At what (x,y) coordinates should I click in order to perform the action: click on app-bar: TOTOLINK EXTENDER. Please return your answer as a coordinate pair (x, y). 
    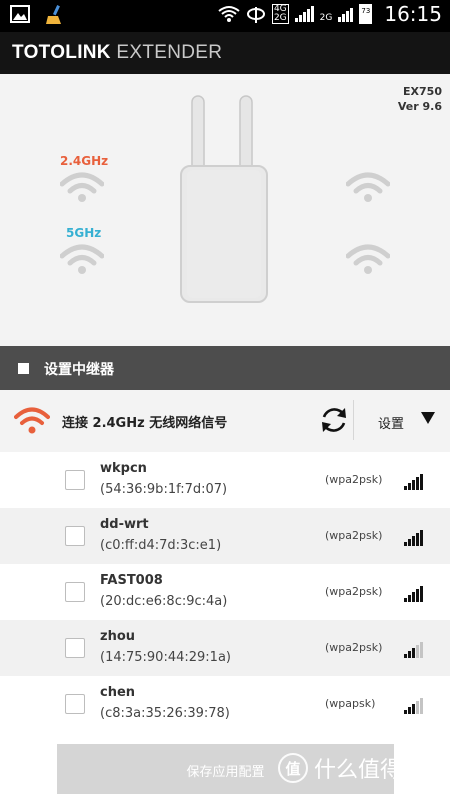
    Looking at the image, I should click on (225, 53).